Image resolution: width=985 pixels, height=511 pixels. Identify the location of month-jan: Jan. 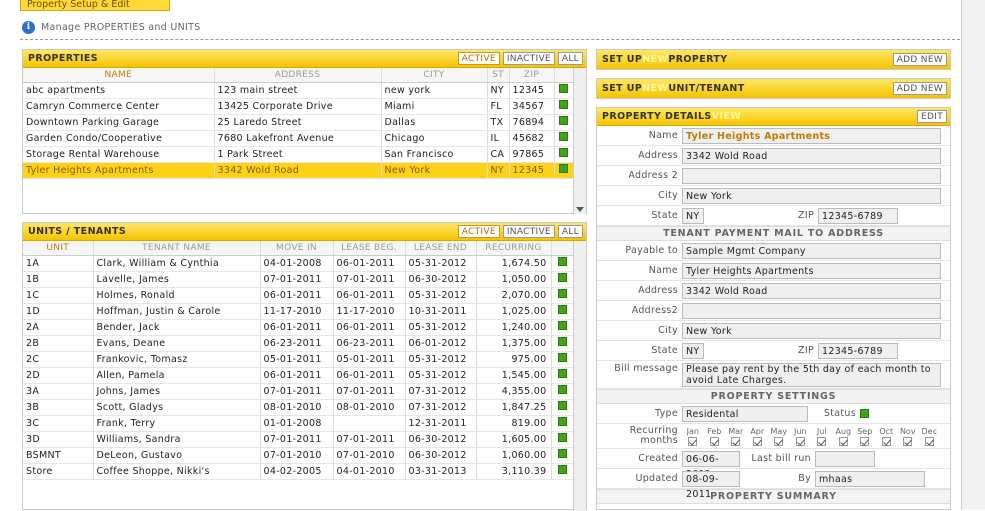
(693, 436).